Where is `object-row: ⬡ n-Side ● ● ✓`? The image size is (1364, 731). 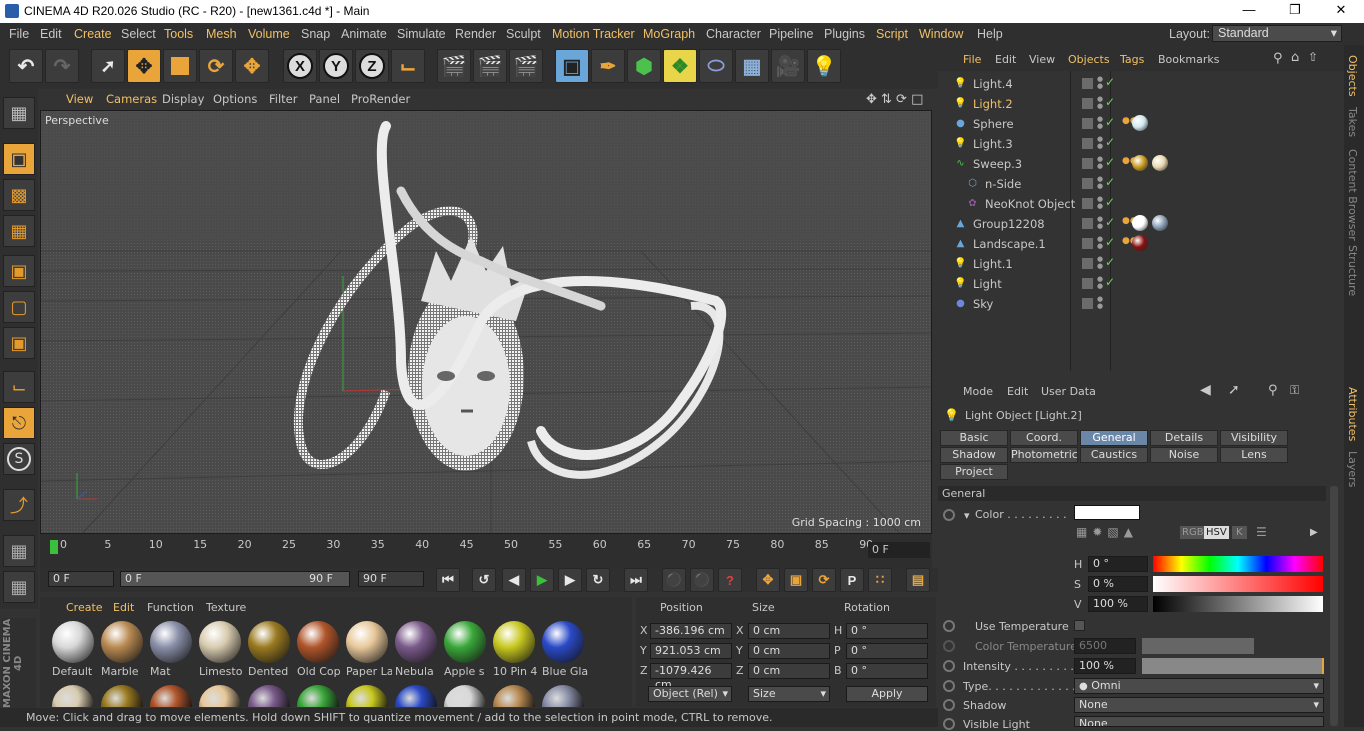
object-row: ⬡ n-Side ● ● ✓ is located at coordinates (1144, 184).